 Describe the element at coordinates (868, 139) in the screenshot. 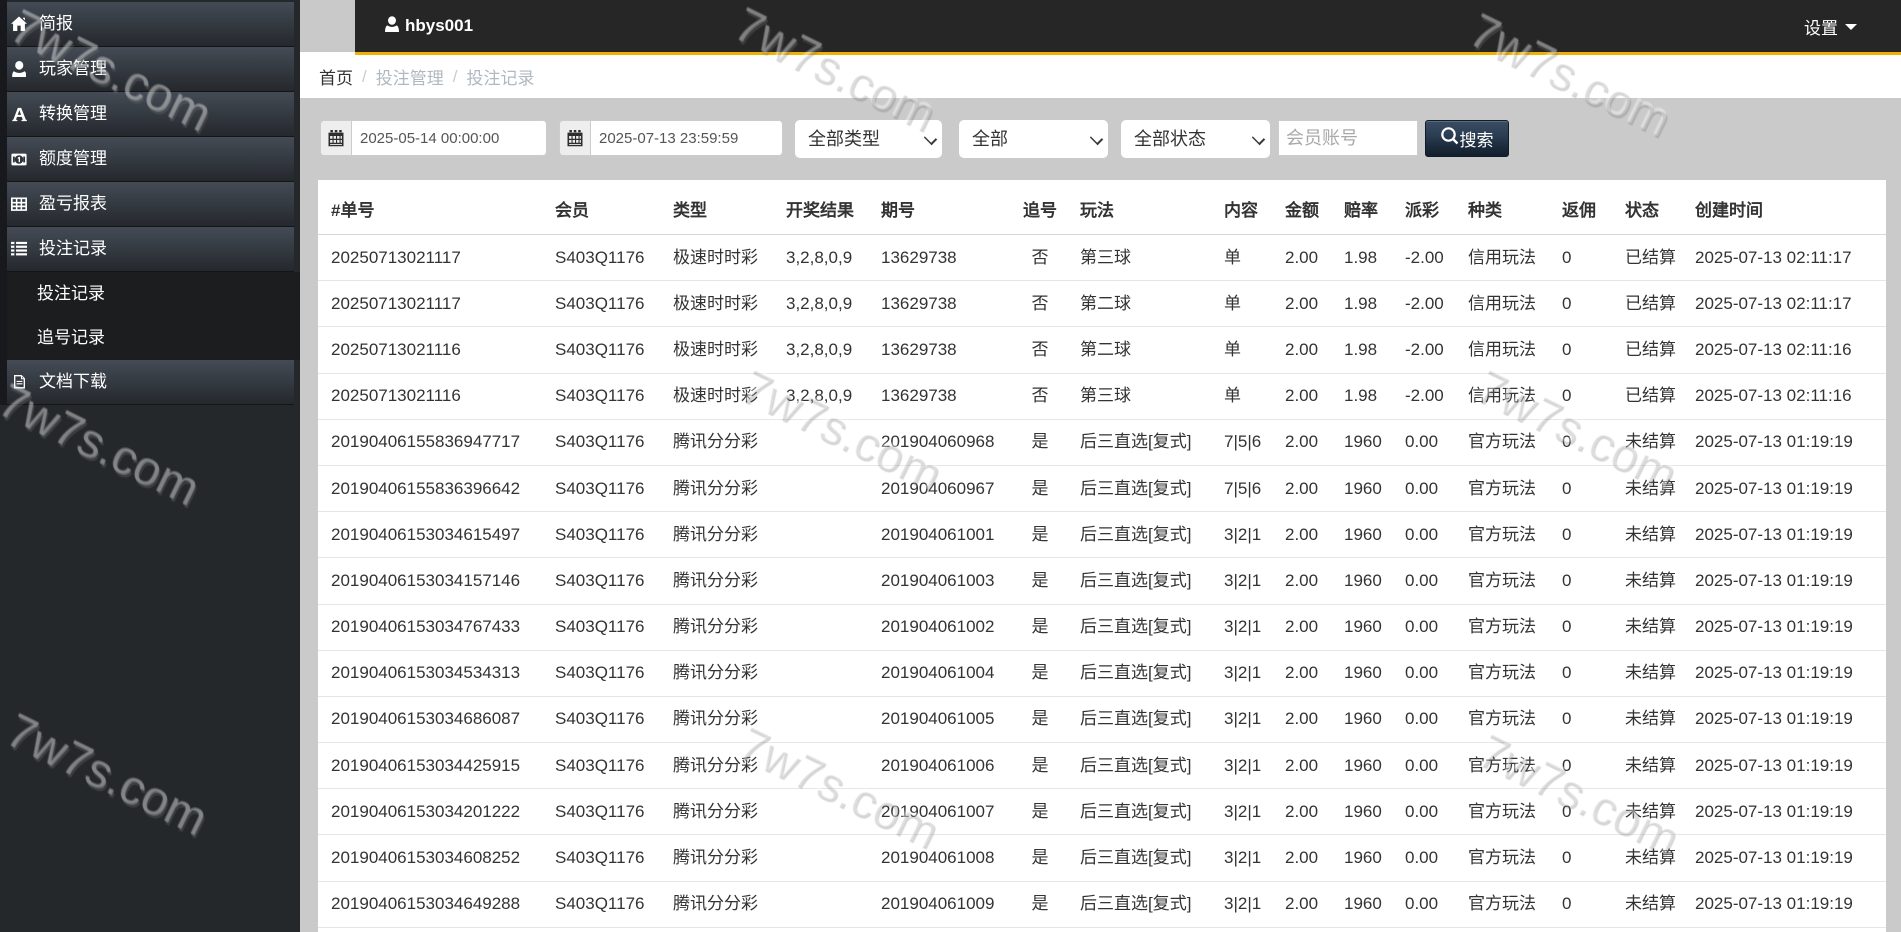

I see `type-select: 全部类型` at that location.